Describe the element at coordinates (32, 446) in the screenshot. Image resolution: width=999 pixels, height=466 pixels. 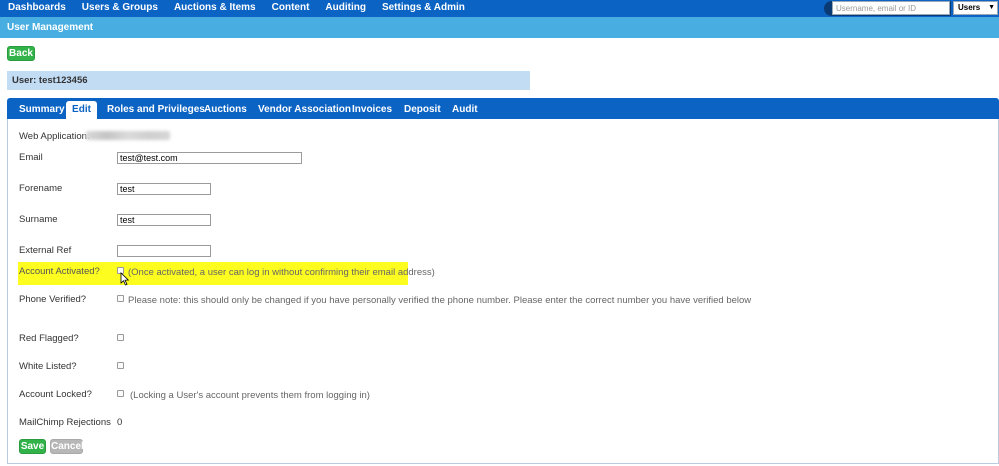
I see `save-button: Save` at that location.